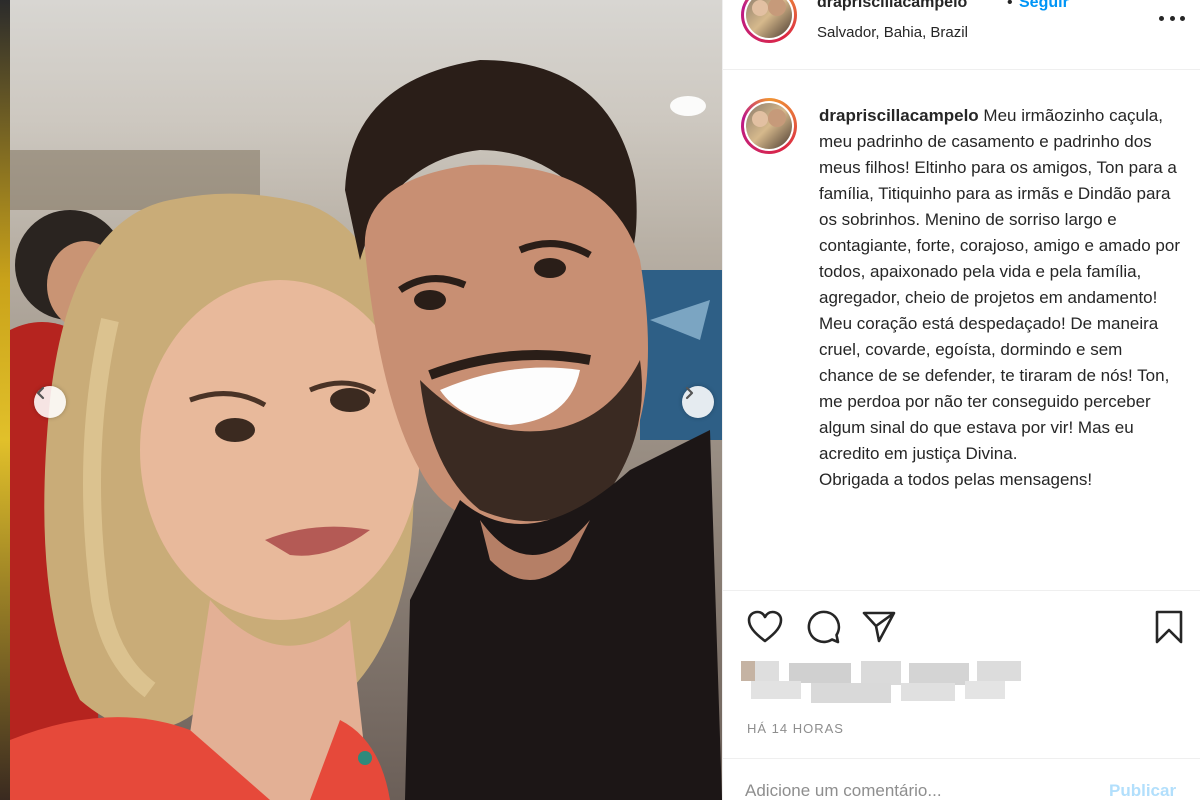 The image size is (1200, 800). I want to click on adjacent-content-strip, so click(5, 400).